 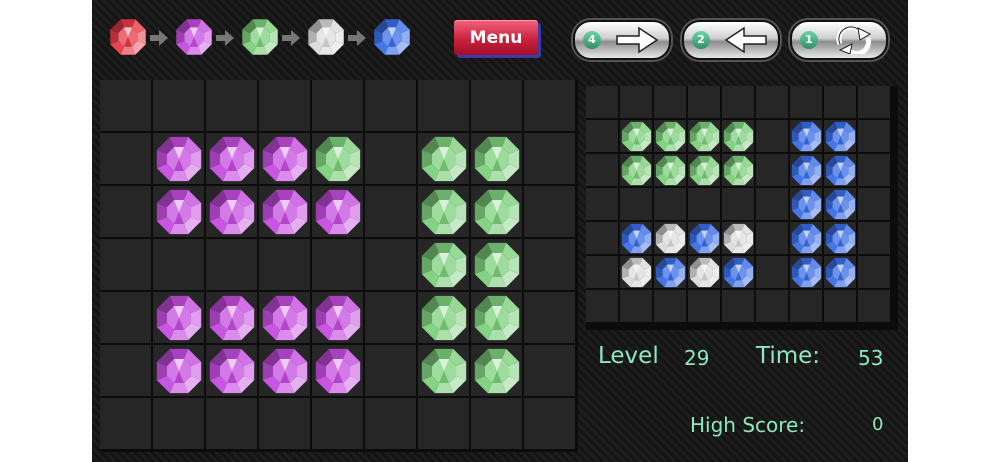 What do you see at coordinates (731, 40) in the screenshot?
I see `tool-button-arrow-left: 2` at bounding box center [731, 40].